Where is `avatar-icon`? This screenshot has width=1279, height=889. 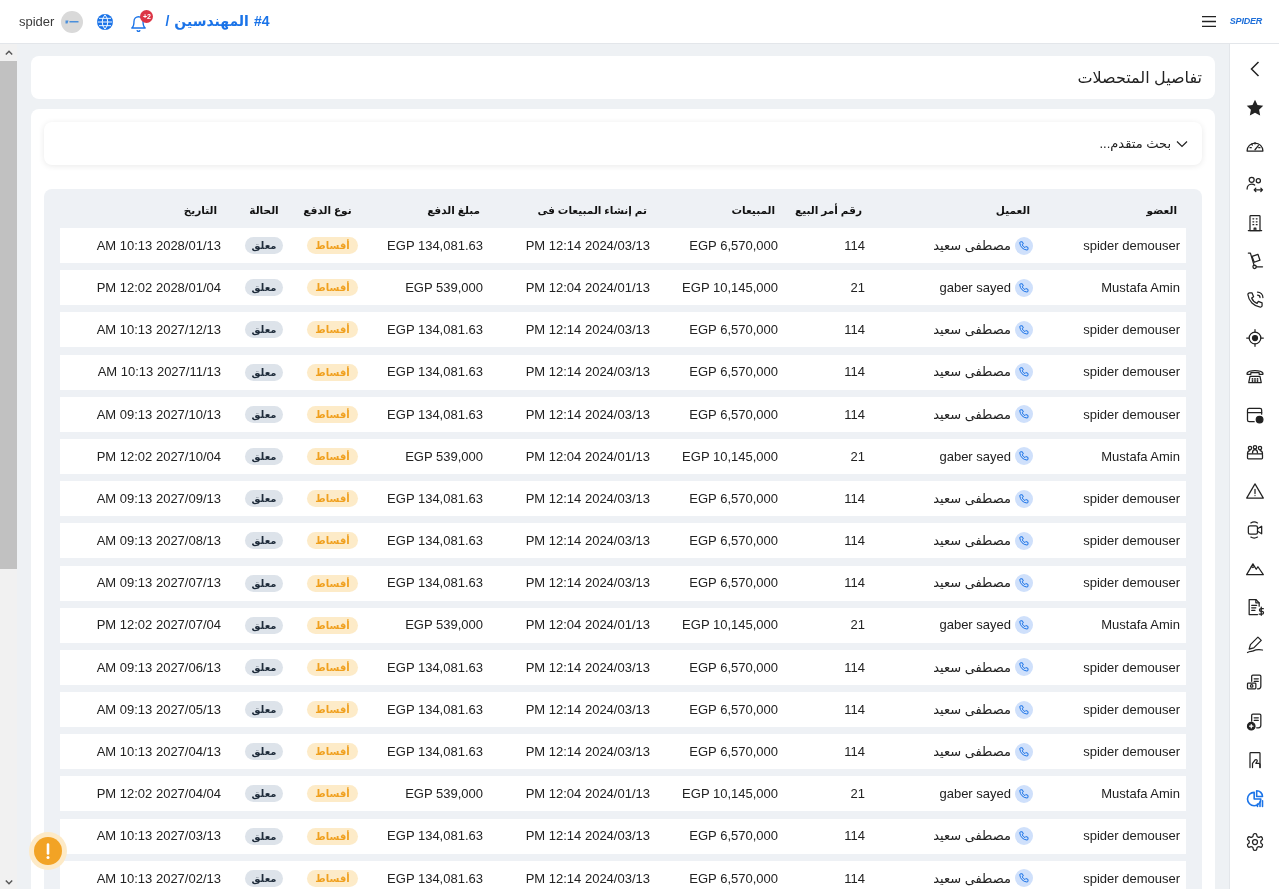 avatar-icon is located at coordinates (72, 21).